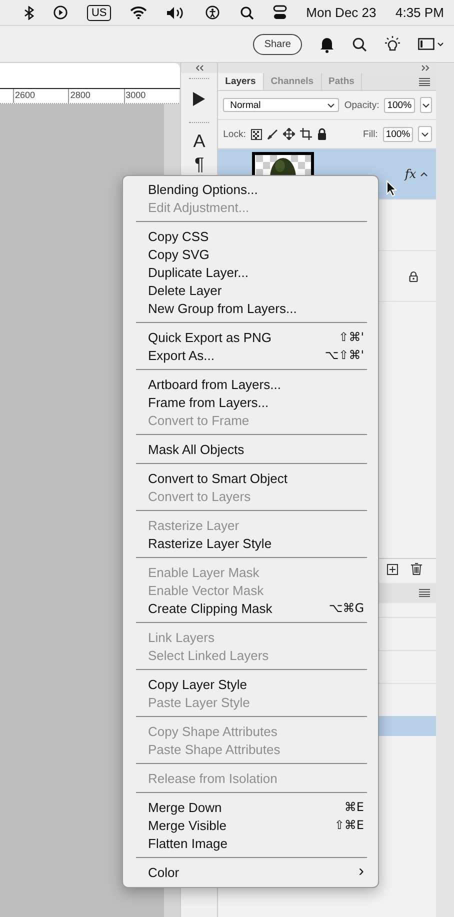 The height and width of the screenshot is (917, 454). I want to click on bluetooth-icon, so click(29, 13).